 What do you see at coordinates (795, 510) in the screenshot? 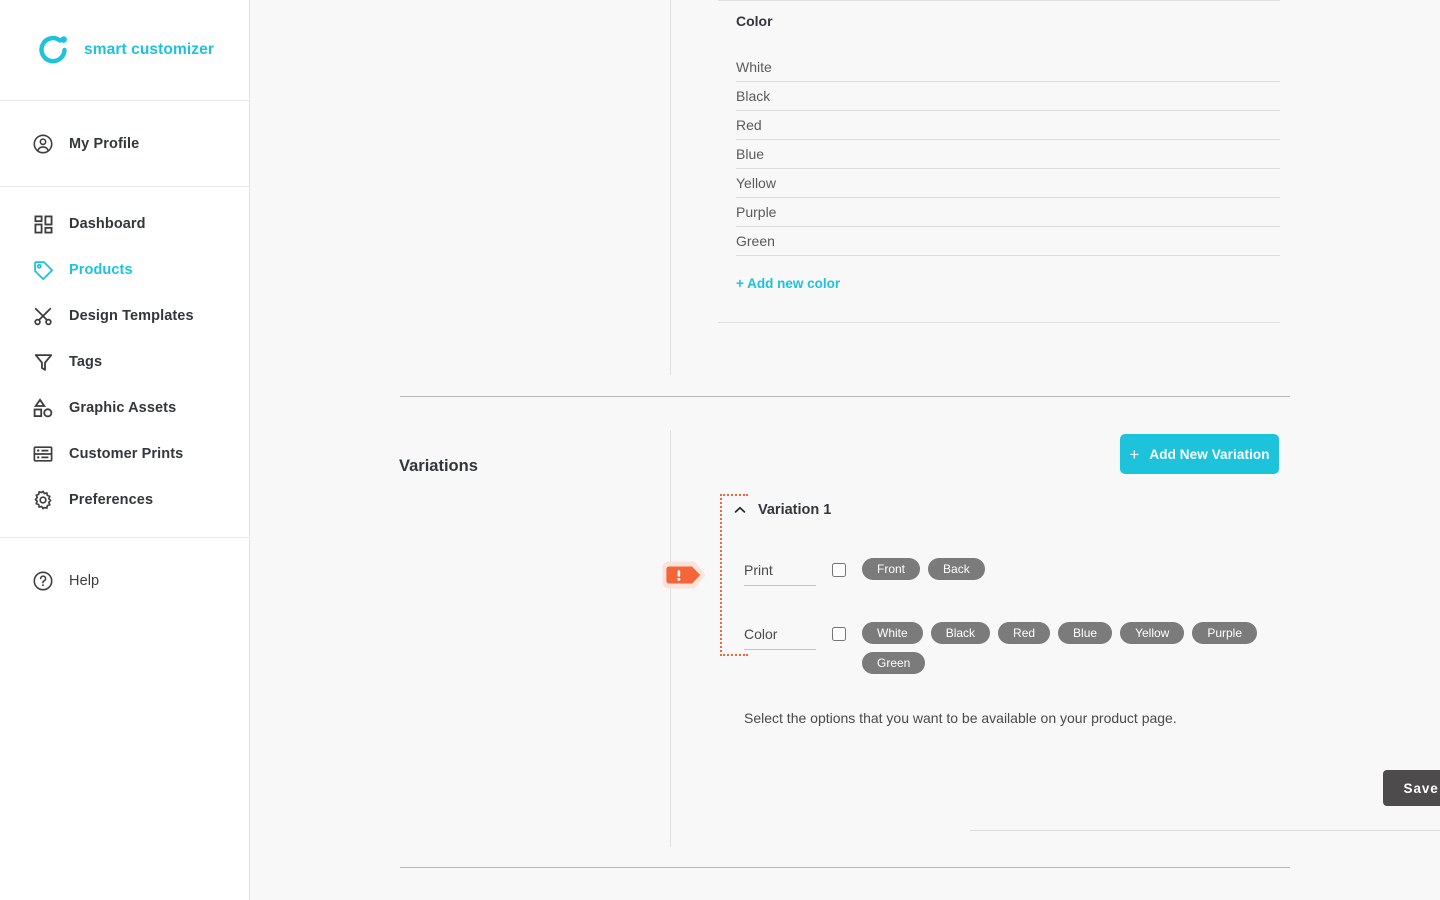
I see `variation-title: Variation 1` at bounding box center [795, 510].